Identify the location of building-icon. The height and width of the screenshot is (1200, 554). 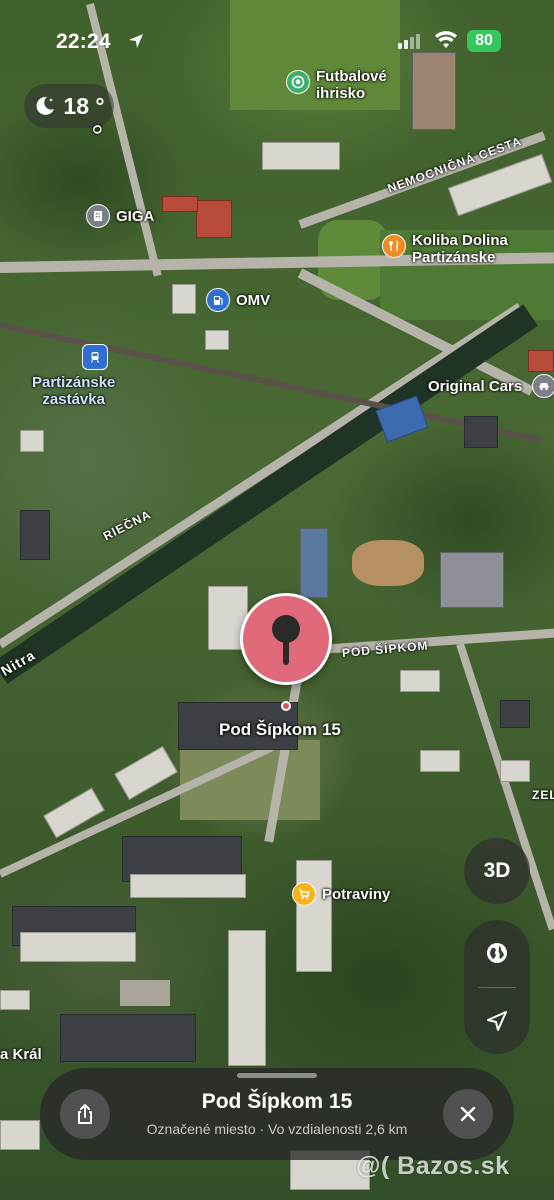
(98, 216).